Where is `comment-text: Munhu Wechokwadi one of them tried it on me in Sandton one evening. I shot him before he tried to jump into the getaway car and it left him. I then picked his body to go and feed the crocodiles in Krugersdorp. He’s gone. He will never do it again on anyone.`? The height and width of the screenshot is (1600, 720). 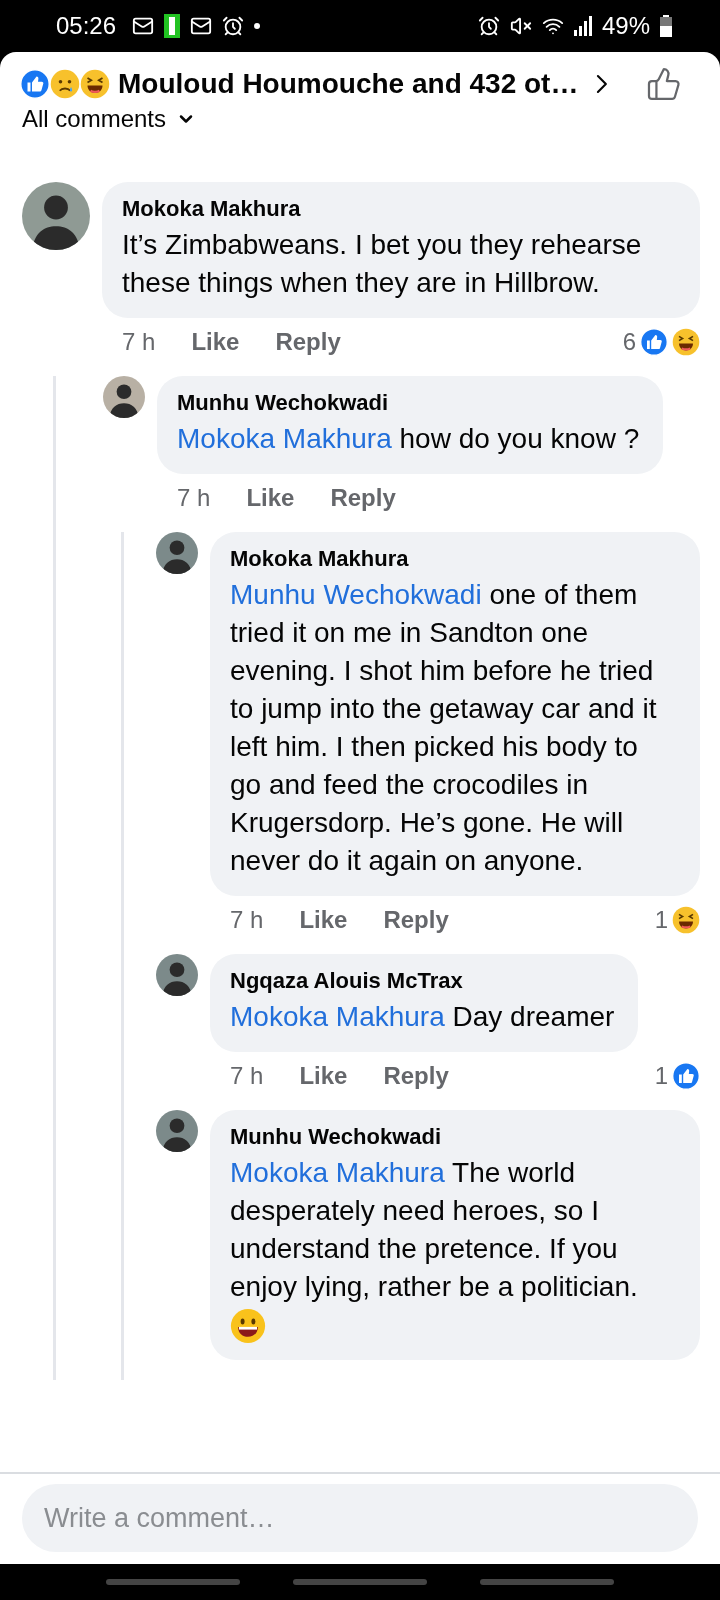 comment-text: Munhu Wechokwadi one of them tried it on me in Sandton one evening. I shot him before he tried to jump into the getaway car and it left him. I then picked his body to go and feed the crocodiles in Krugersdorp. He’s gone. He will never do it again on anyone. is located at coordinates (444, 728).